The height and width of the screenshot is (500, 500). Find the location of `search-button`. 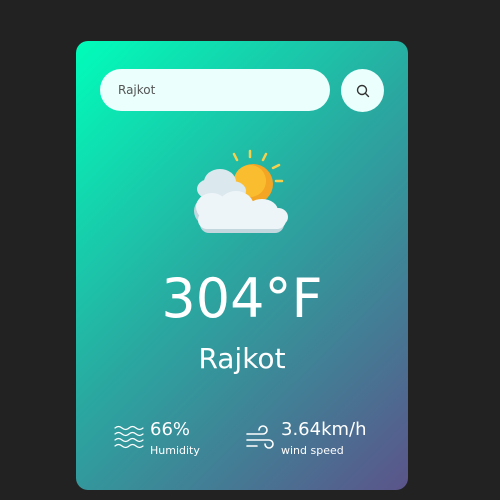

search-button is located at coordinates (362, 90).